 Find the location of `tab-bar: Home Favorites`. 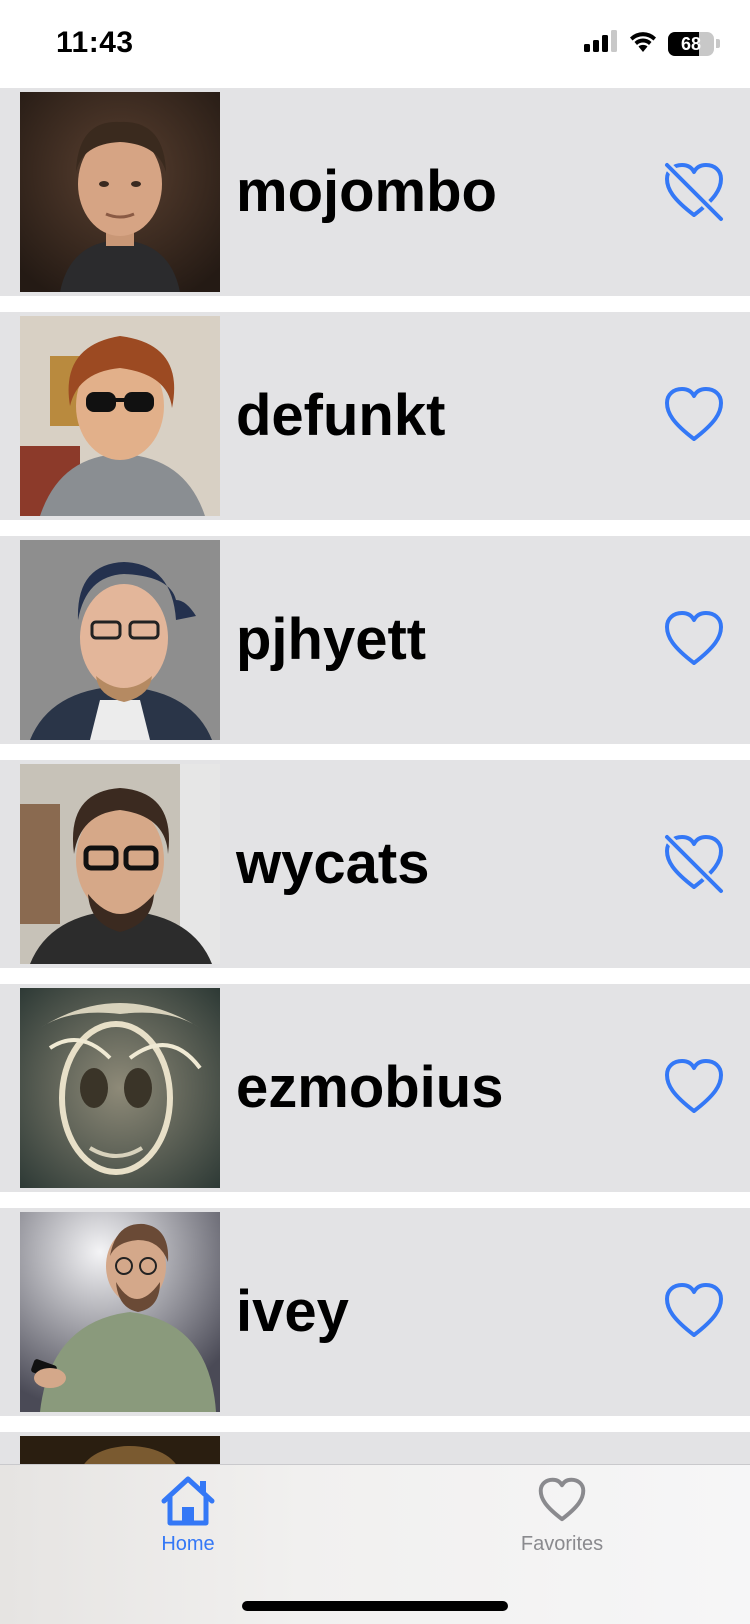

tab-bar: Home Favorites is located at coordinates (375, 1544).